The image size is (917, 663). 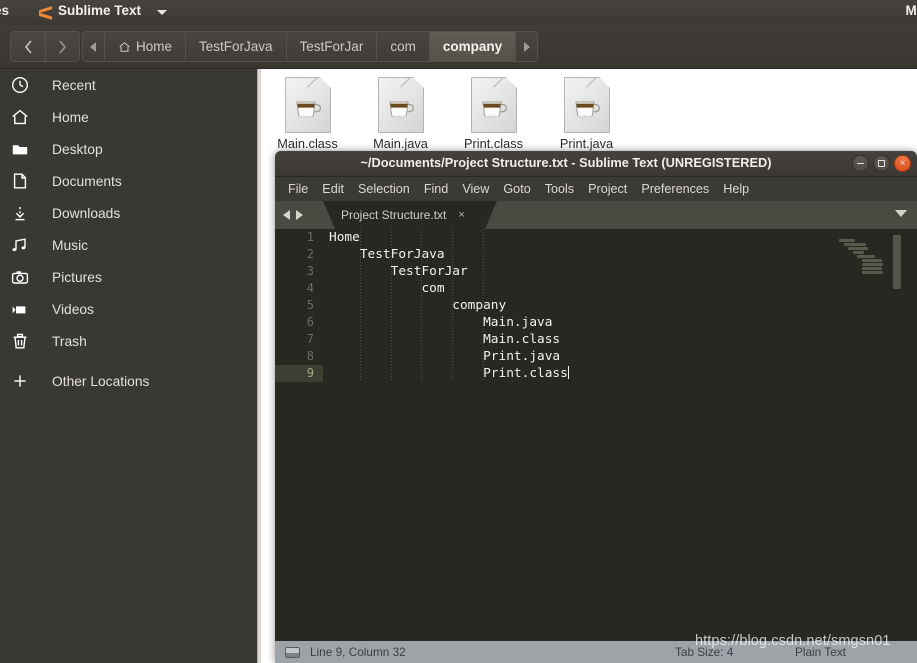 I want to click on sidebar-item-desktop: Desktop, so click(x=129, y=149).